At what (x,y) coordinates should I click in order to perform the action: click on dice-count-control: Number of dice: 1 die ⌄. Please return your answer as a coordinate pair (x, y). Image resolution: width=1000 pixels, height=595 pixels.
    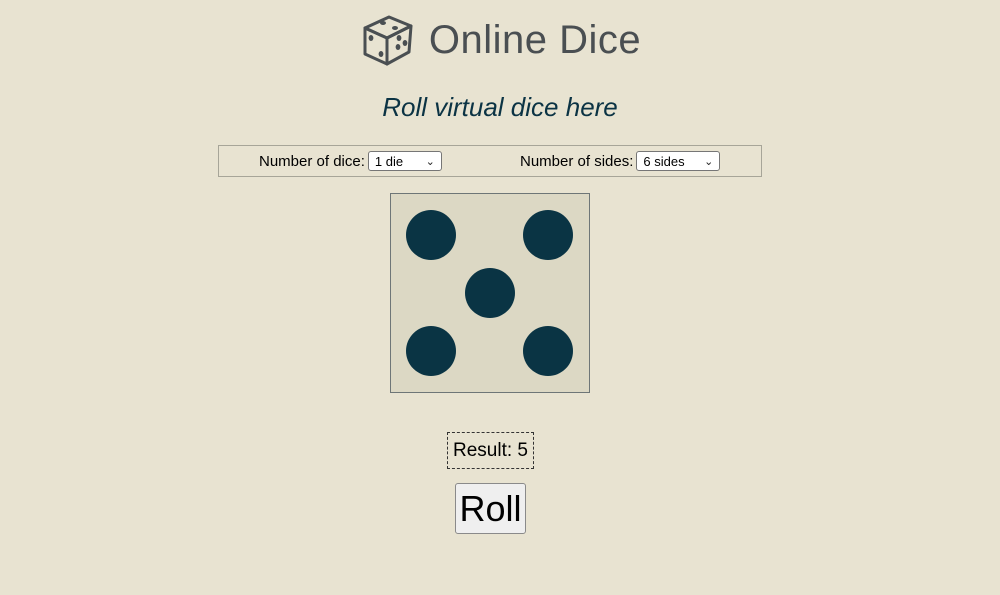
    Looking at the image, I should click on (350, 161).